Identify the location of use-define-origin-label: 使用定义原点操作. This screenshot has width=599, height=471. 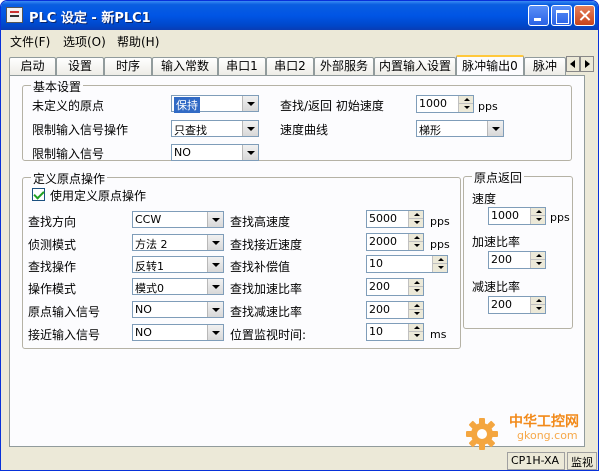
(98, 195).